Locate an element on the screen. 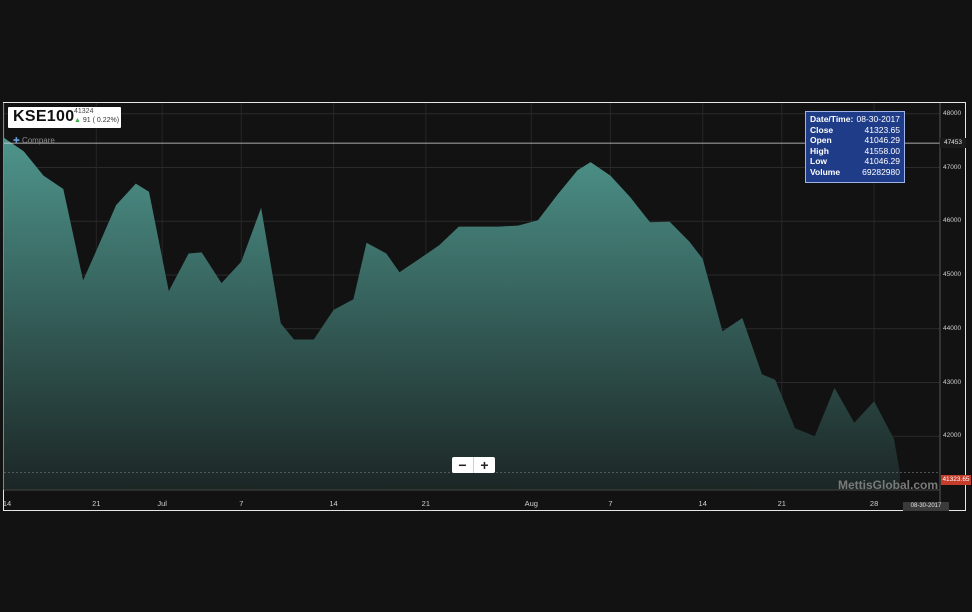 The image size is (972, 612). tooltip-key: Low is located at coordinates (818, 161).